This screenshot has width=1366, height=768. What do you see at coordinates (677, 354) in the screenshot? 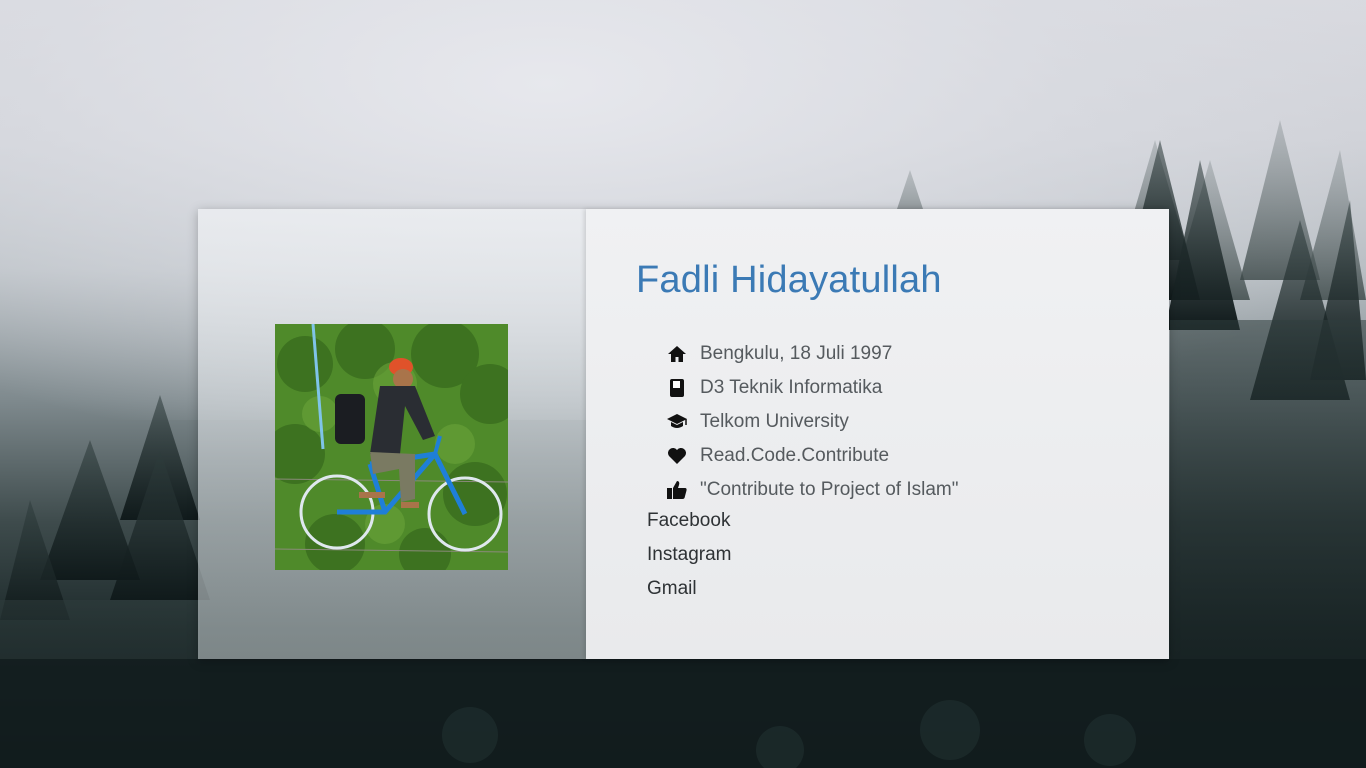
I see `home-icon` at bounding box center [677, 354].